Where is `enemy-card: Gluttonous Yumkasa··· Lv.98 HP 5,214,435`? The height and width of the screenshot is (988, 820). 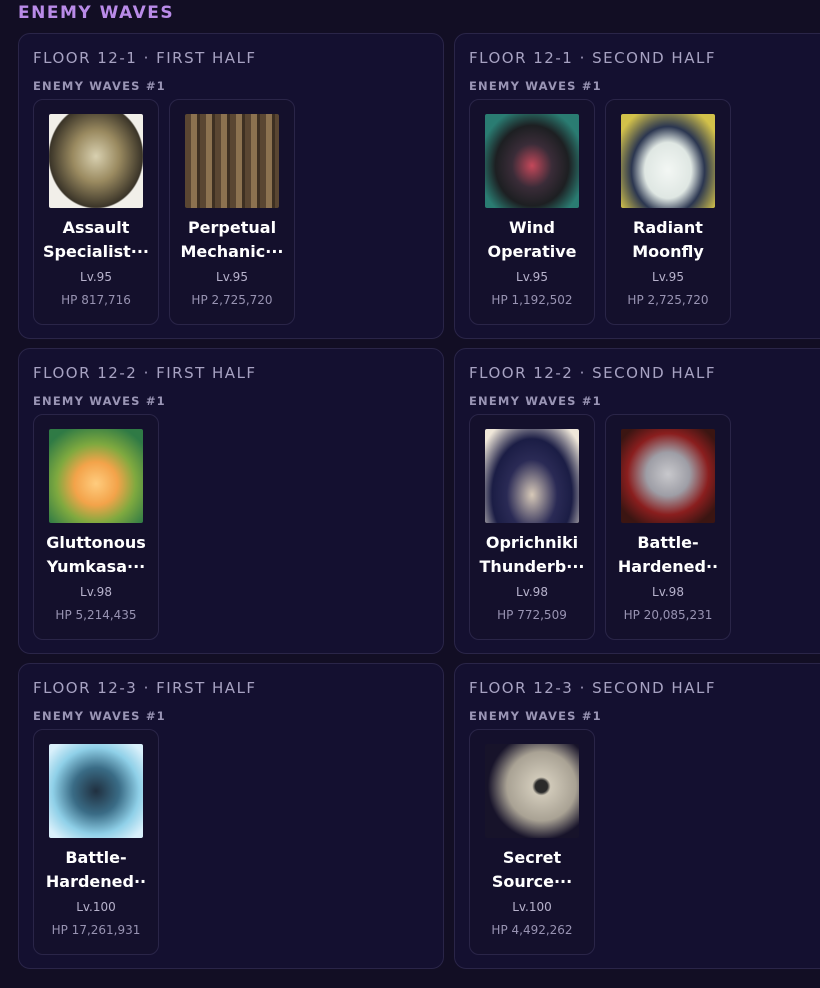 enemy-card: Gluttonous Yumkasa··· Lv.98 HP 5,214,435 is located at coordinates (96, 527).